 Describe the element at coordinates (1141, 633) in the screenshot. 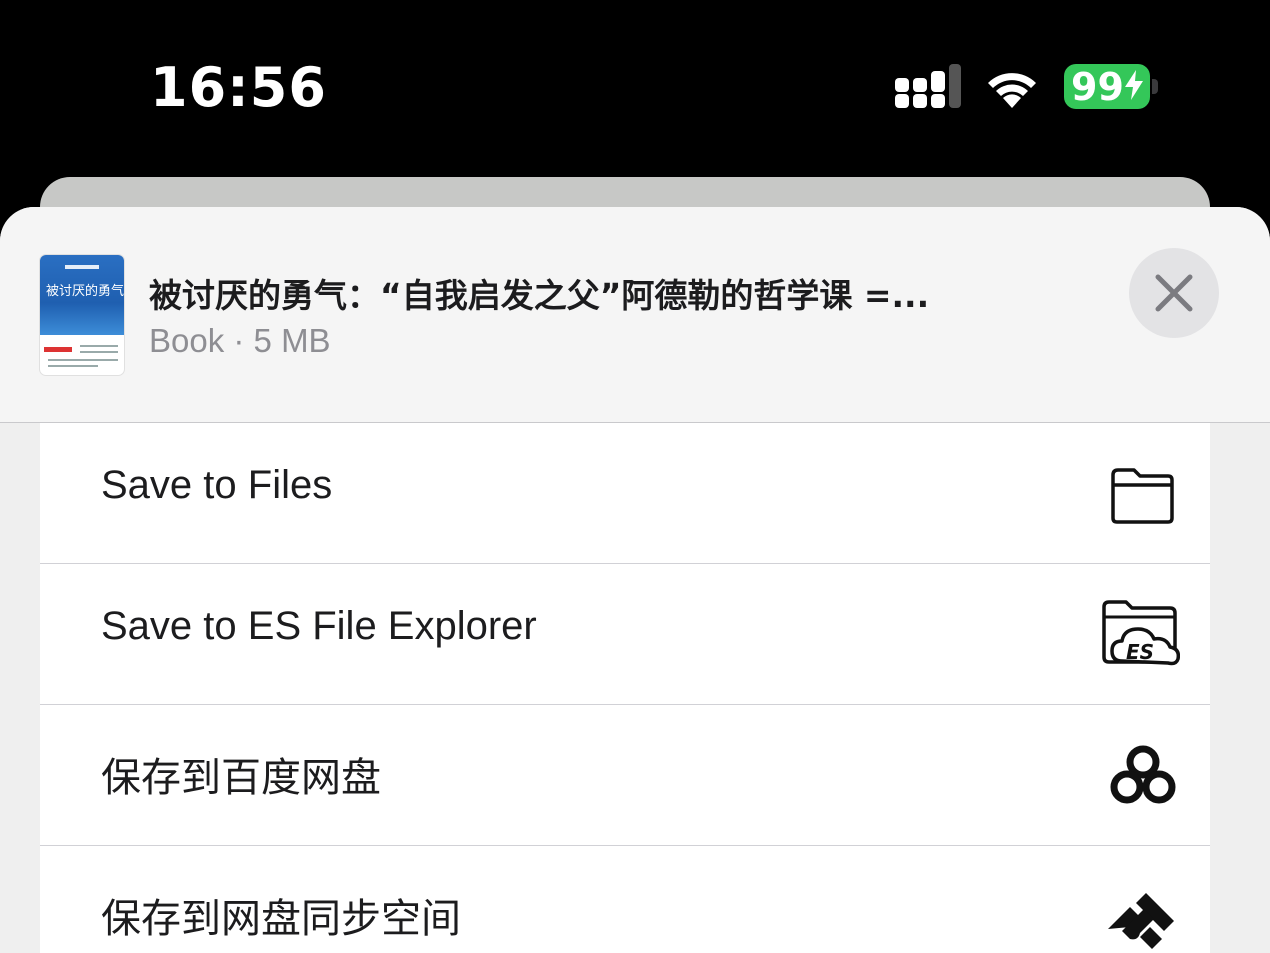

I see `es-file-explorer-icon: ES` at that location.